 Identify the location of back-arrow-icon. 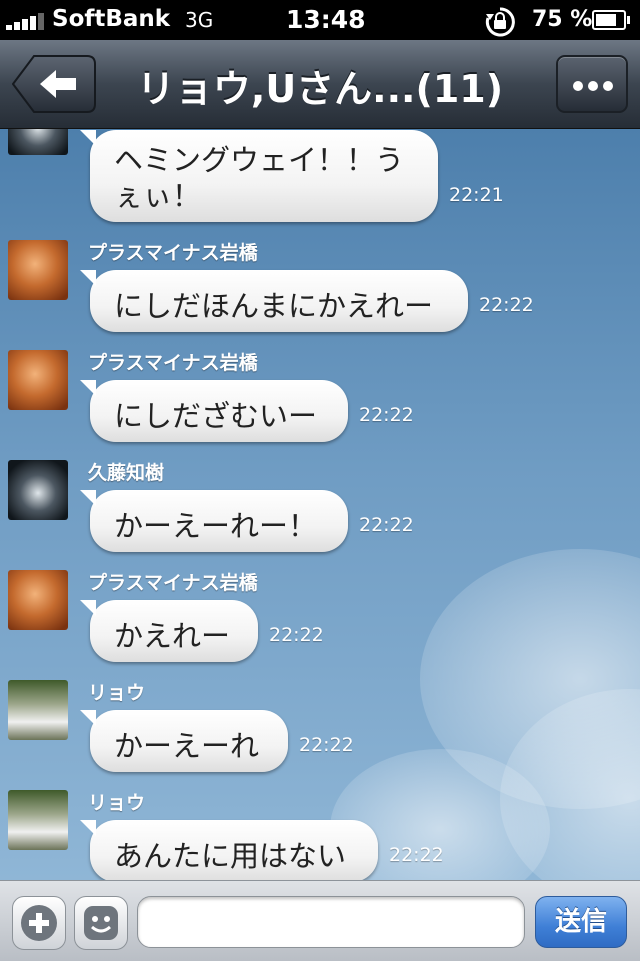
(53, 84).